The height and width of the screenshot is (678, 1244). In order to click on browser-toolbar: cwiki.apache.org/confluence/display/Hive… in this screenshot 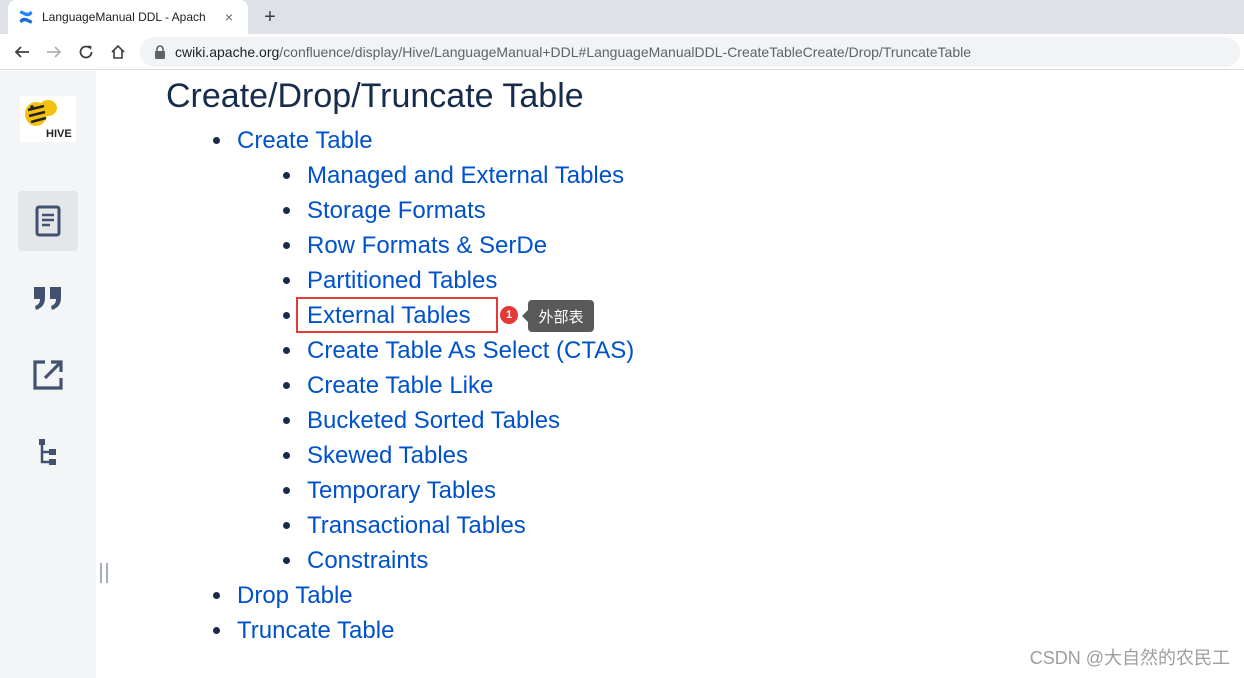, I will do `click(622, 52)`.